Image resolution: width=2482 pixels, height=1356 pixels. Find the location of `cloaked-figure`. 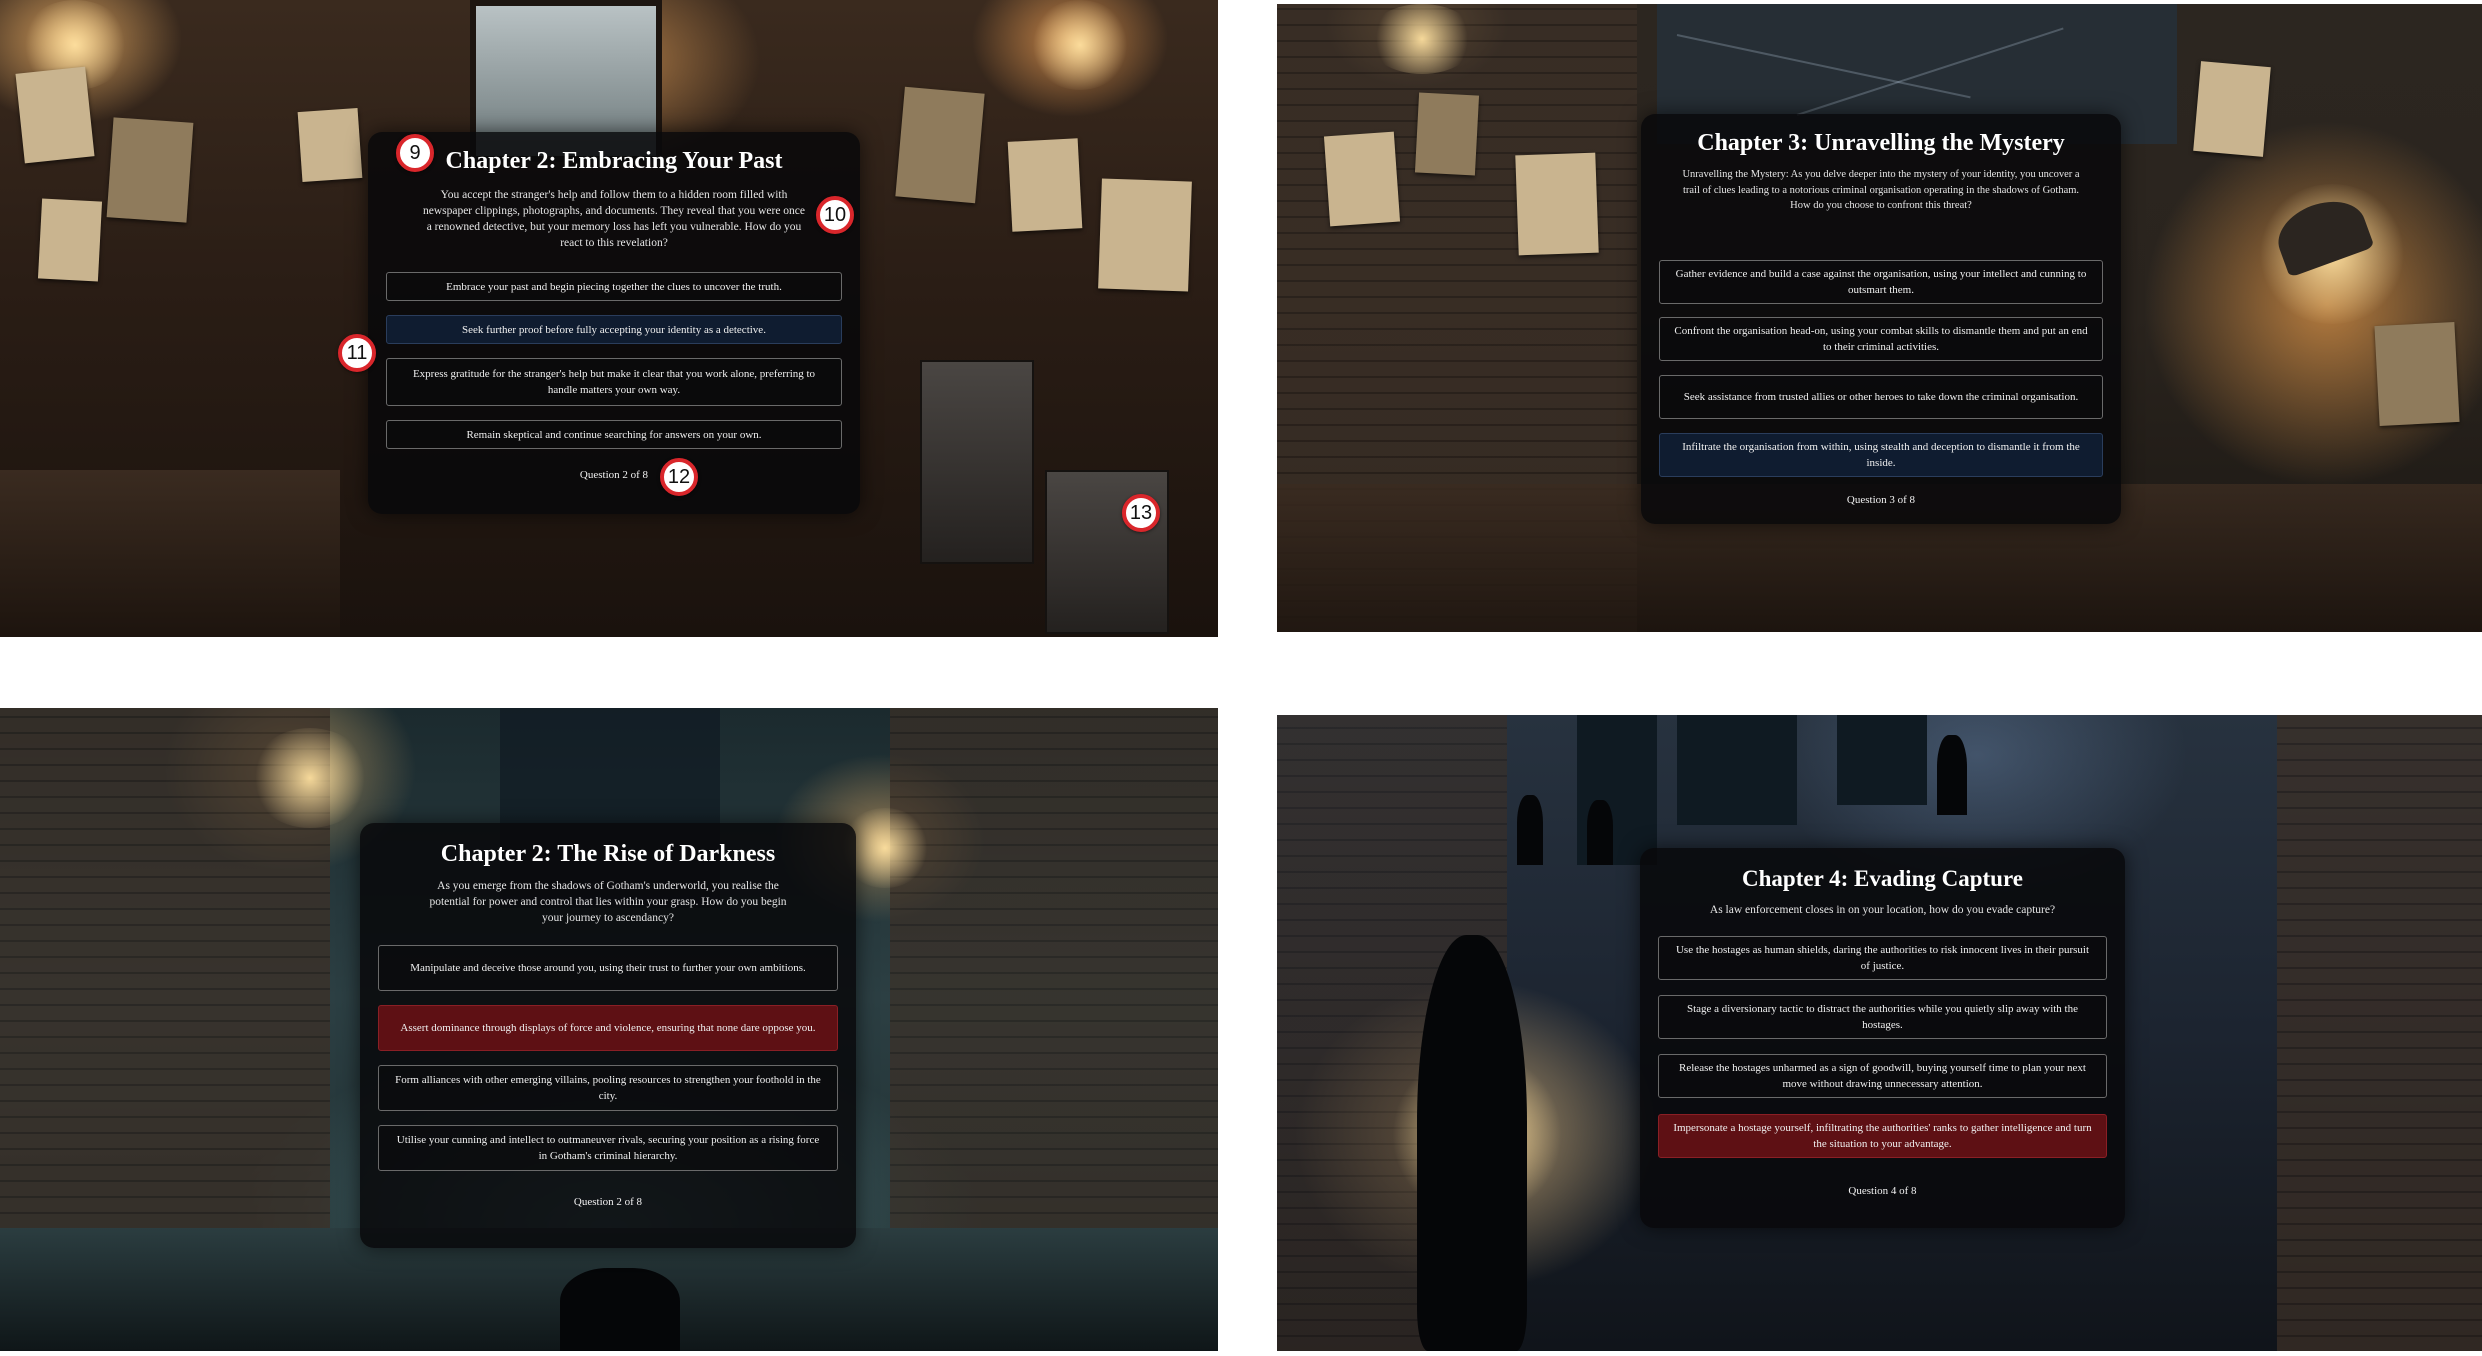

cloaked-figure is located at coordinates (620, 1309).